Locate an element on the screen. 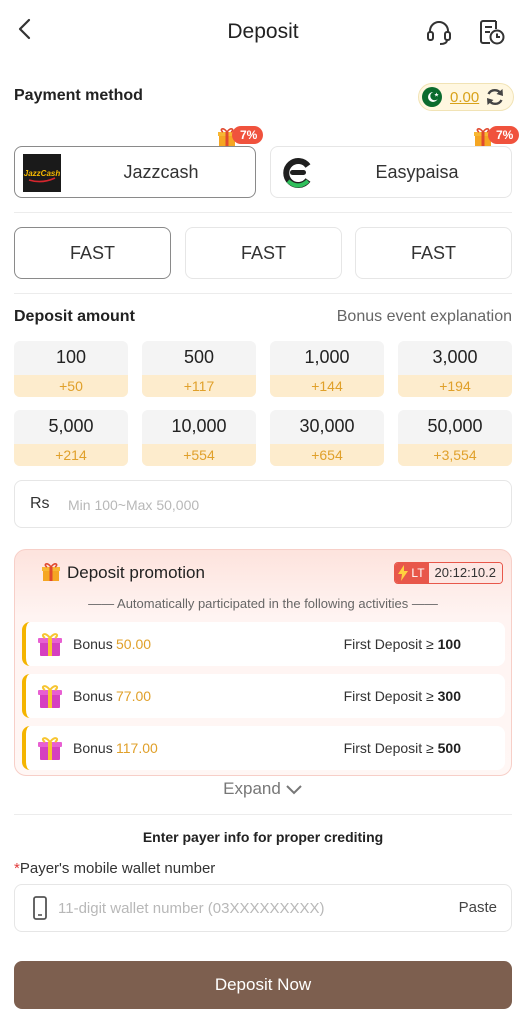 The height and width of the screenshot is (1024, 526). headset-icon is located at coordinates (439, 32).